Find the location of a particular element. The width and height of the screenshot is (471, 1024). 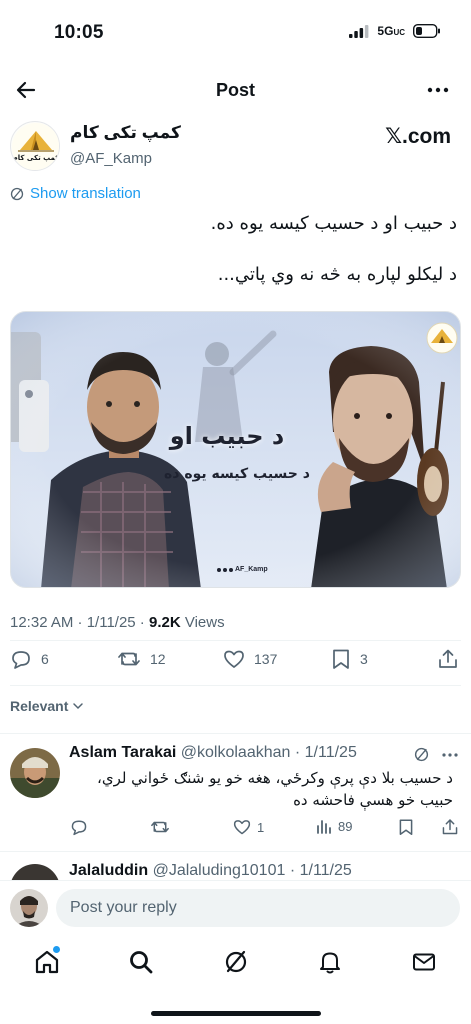

nav-messages is located at coordinates (425, 963).